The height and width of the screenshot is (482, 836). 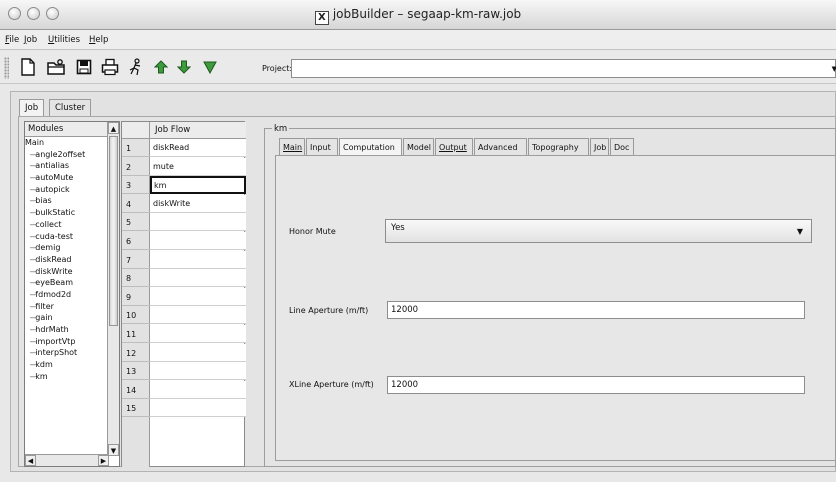 What do you see at coordinates (598, 231) in the screenshot?
I see `honor-mute-select: Yes ▼` at bounding box center [598, 231].